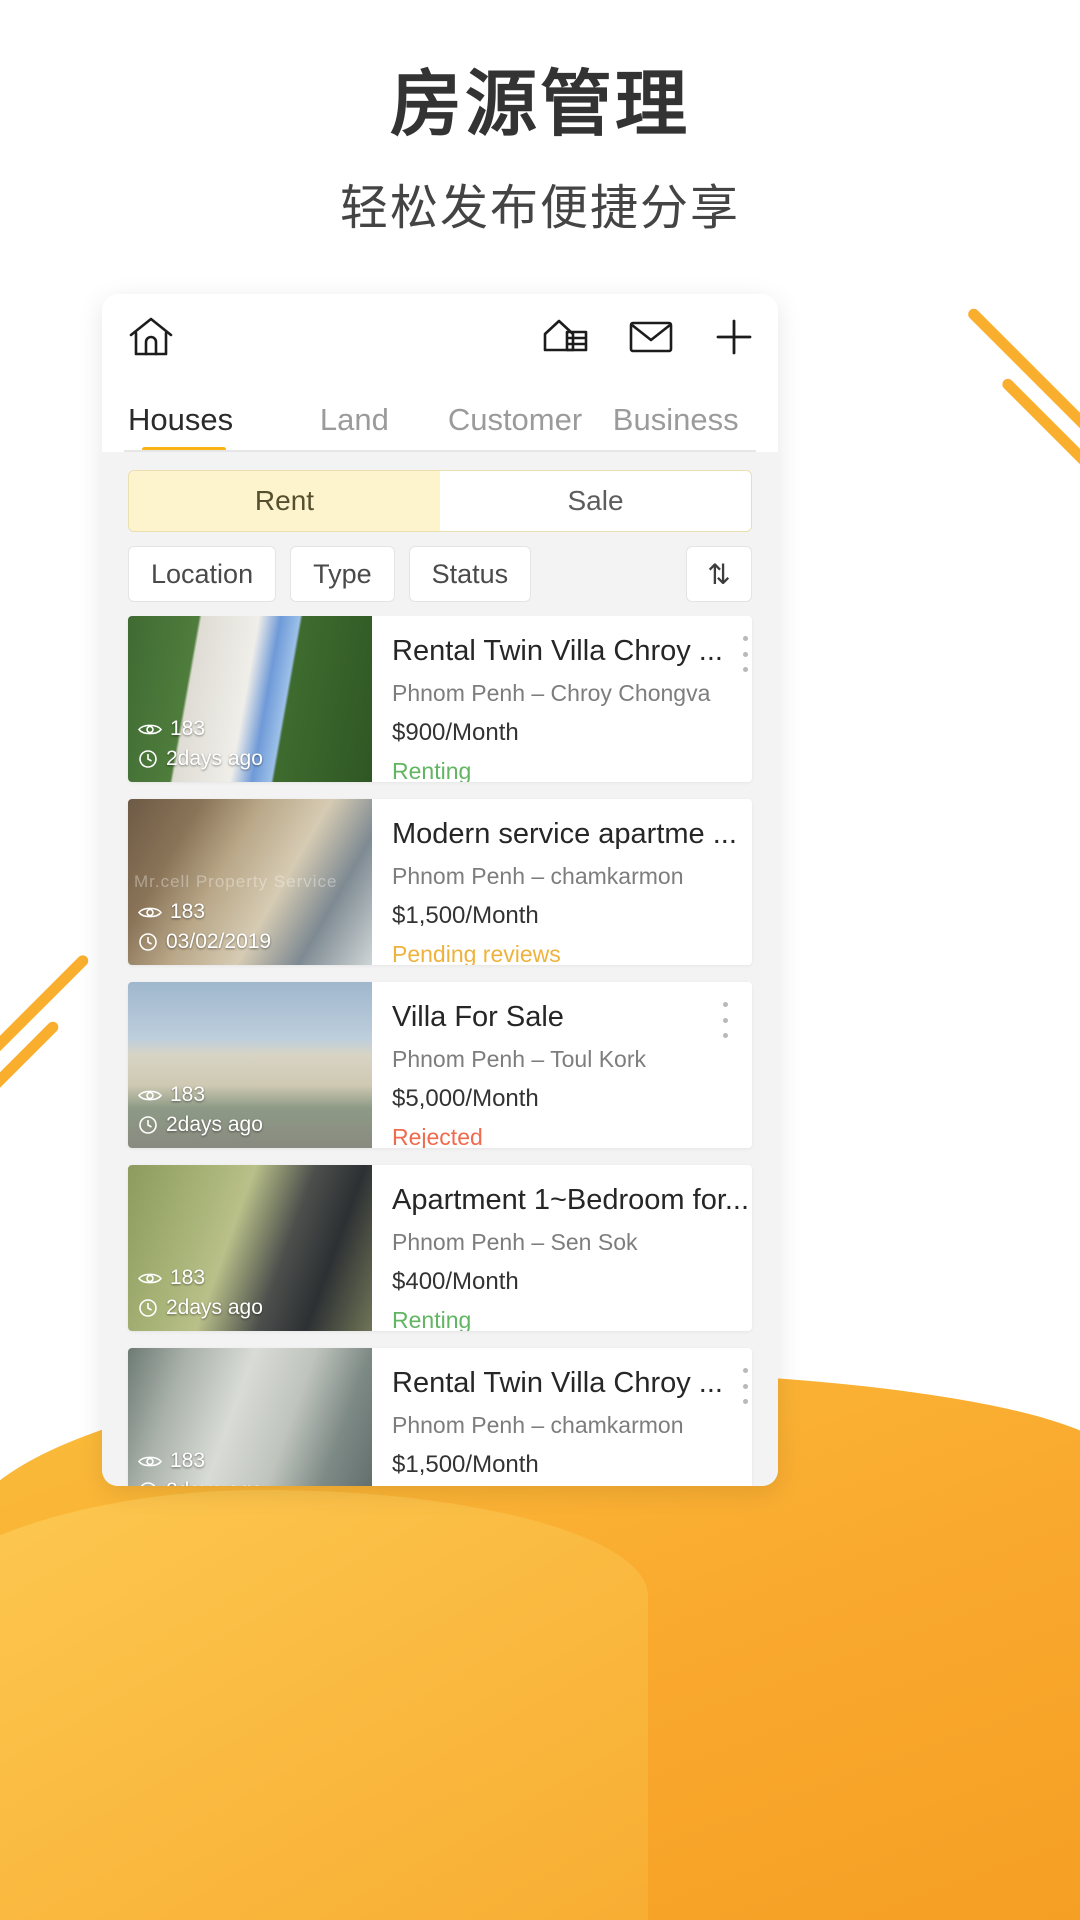  I want to click on listing-price: $400/Month, so click(455, 1282).